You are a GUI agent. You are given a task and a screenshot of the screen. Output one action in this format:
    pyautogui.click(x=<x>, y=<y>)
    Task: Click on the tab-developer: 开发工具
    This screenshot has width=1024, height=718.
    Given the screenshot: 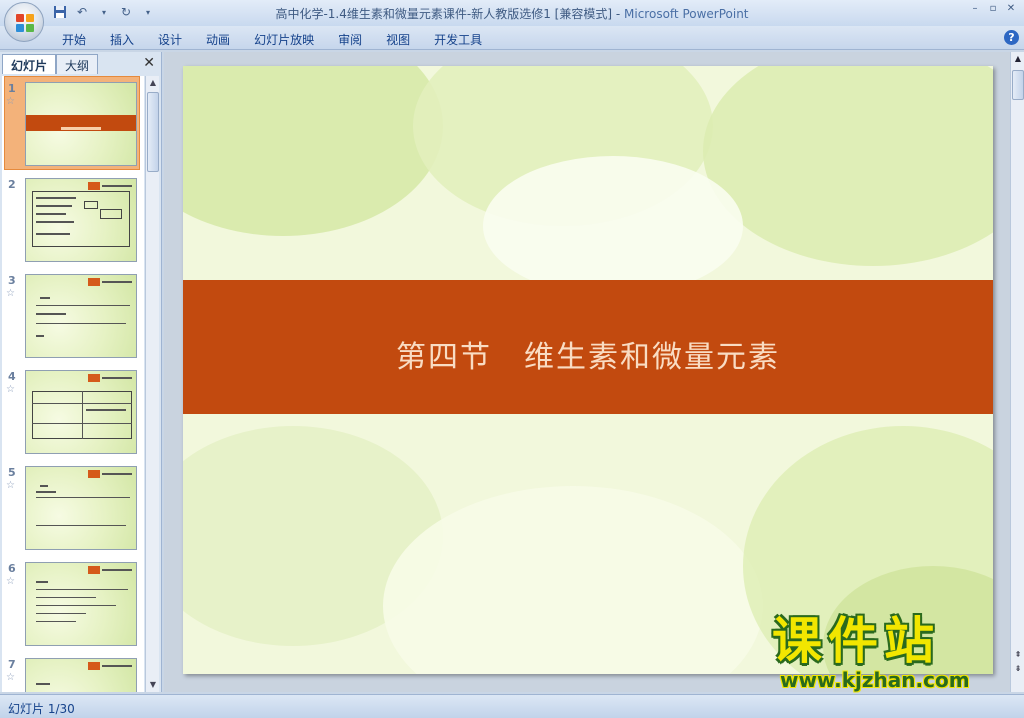 What is the action you would take?
    pyautogui.click(x=458, y=38)
    